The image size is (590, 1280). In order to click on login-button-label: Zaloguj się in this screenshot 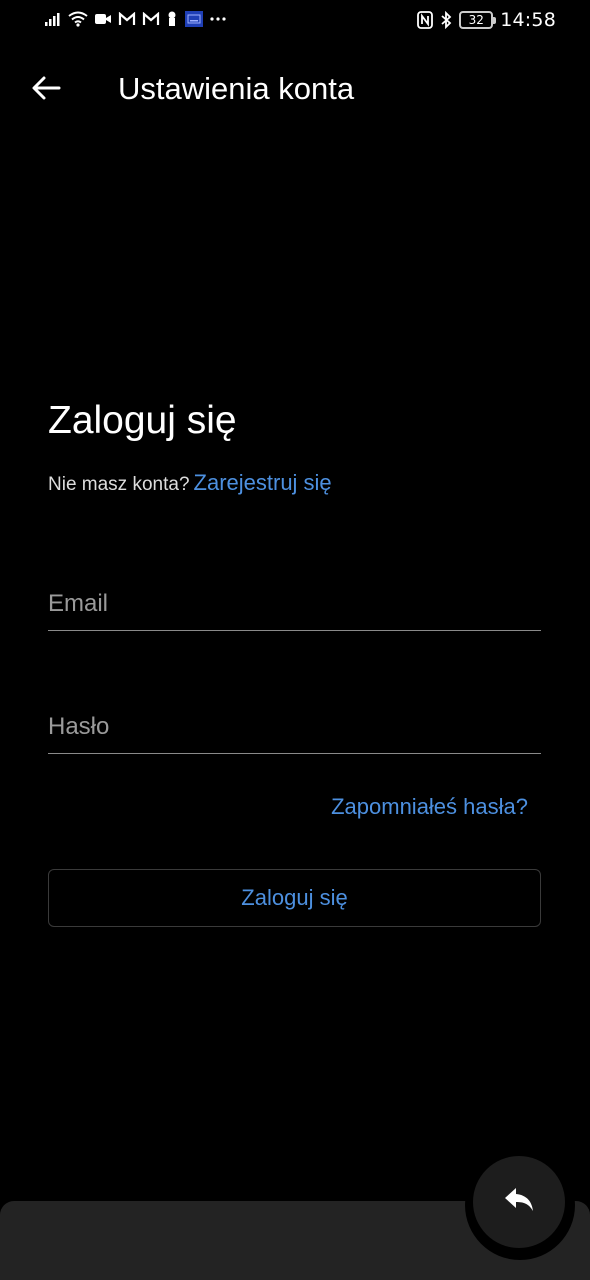, I will do `click(294, 897)`.